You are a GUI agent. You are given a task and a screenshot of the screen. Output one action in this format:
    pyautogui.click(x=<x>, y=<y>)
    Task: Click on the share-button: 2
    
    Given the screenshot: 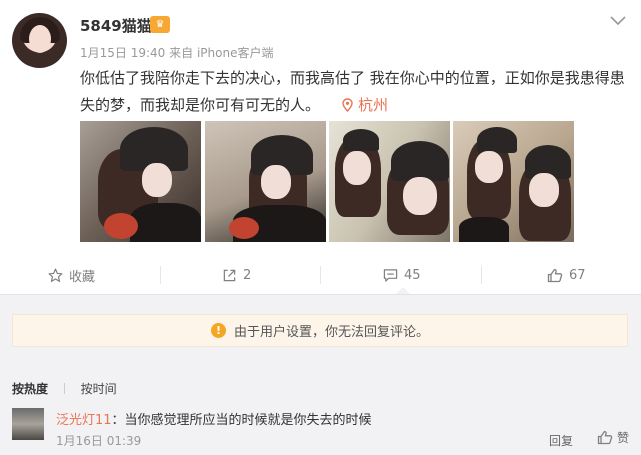 What is the action you would take?
    pyautogui.click(x=236, y=275)
    